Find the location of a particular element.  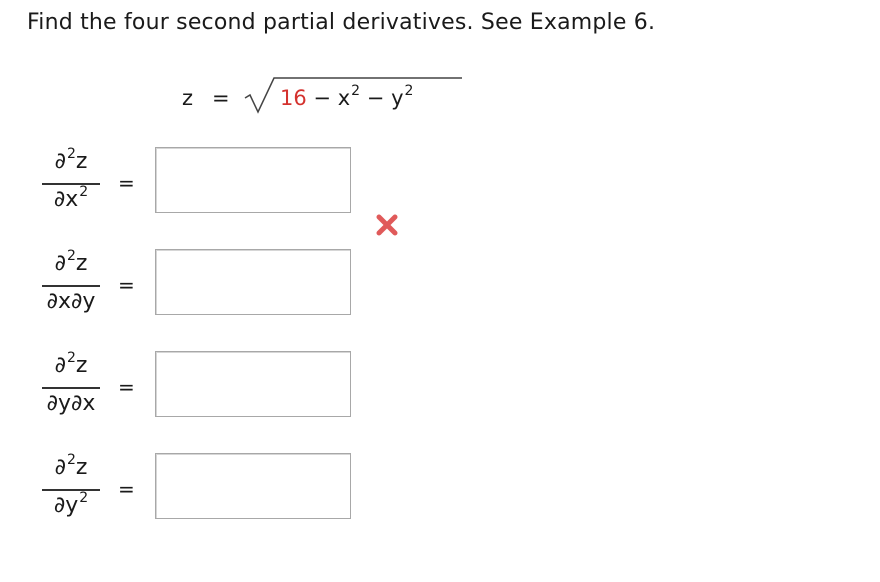

answer-input-xy is located at coordinates (253, 282).